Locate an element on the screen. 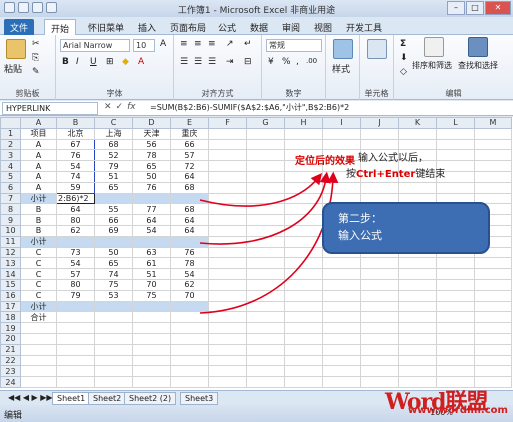  step-box: 第二步： 输入公式 is located at coordinates (406, 228).